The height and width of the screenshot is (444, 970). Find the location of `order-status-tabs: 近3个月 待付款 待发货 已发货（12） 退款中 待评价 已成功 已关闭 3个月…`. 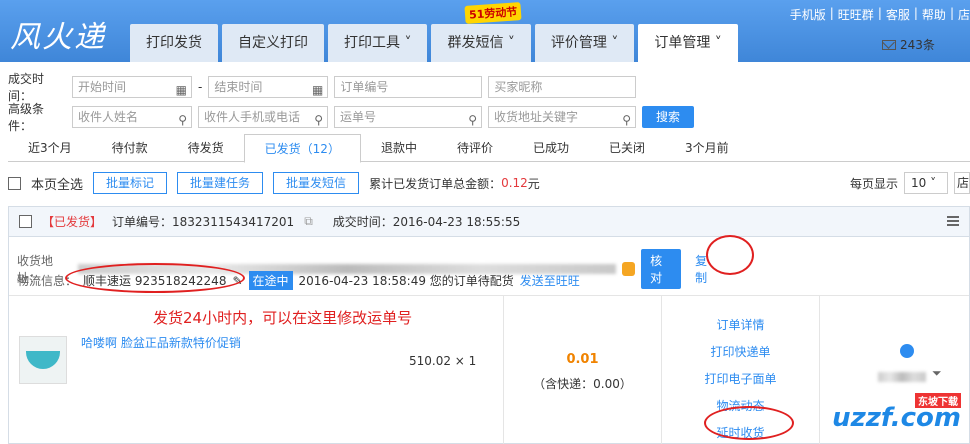

order-status-tabs: 近3个月 待付款 待发货 已发货（12） 退款中 待评价 已成功 已关闭 3个月… is located at coordinates (489, 148).